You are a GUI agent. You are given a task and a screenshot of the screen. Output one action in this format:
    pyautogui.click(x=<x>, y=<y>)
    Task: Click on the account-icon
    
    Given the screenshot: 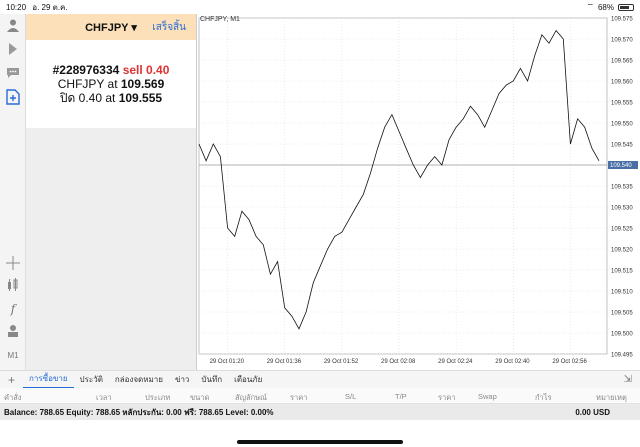 What is the action you would take?
    pyautogui.click(x=13, y=25)
    